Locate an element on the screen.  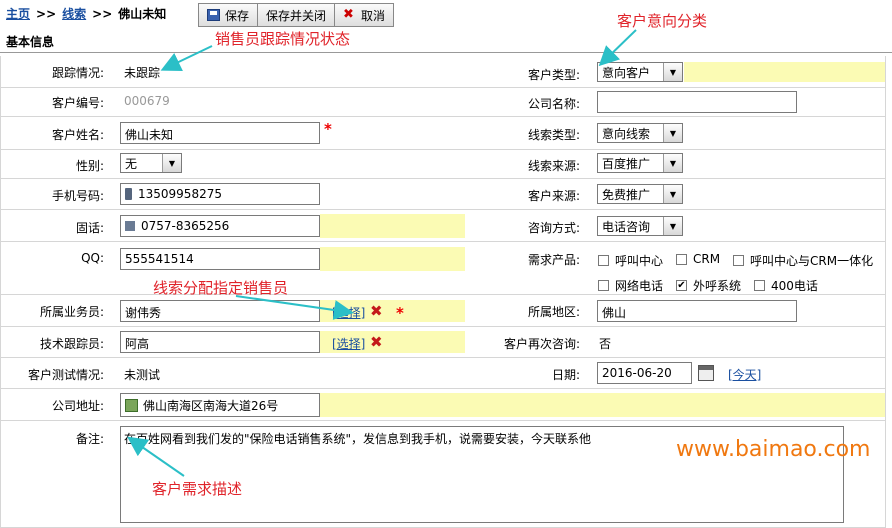
date-label: 日期: is located at coordinates (565, 375).